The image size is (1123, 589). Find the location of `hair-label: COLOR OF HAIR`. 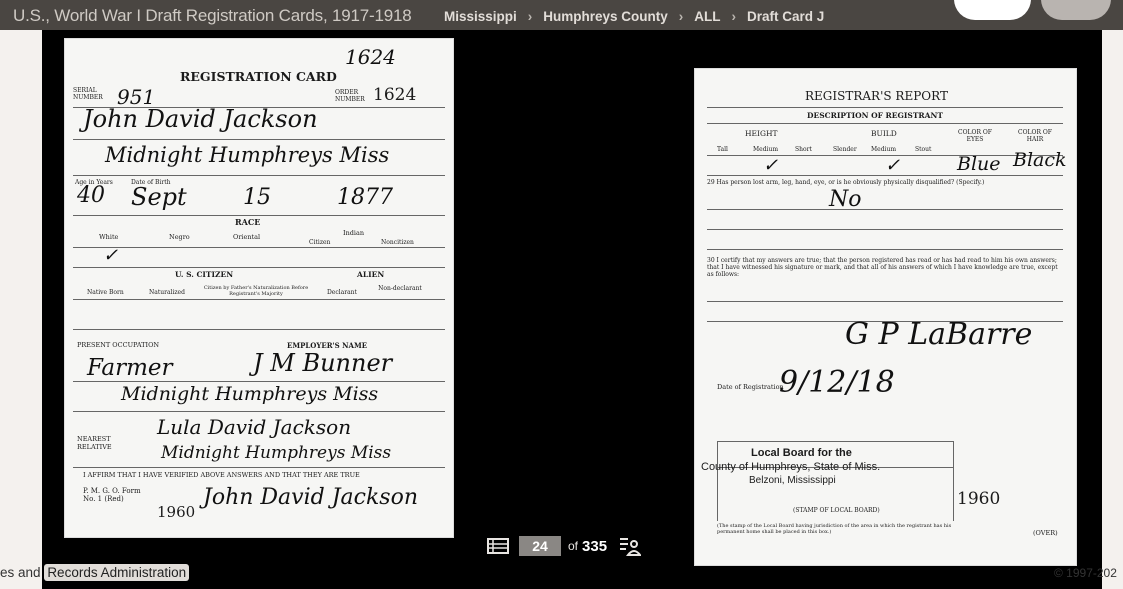

hair-label: COLOR OF HAIR is located at coordinates (1035, 136).